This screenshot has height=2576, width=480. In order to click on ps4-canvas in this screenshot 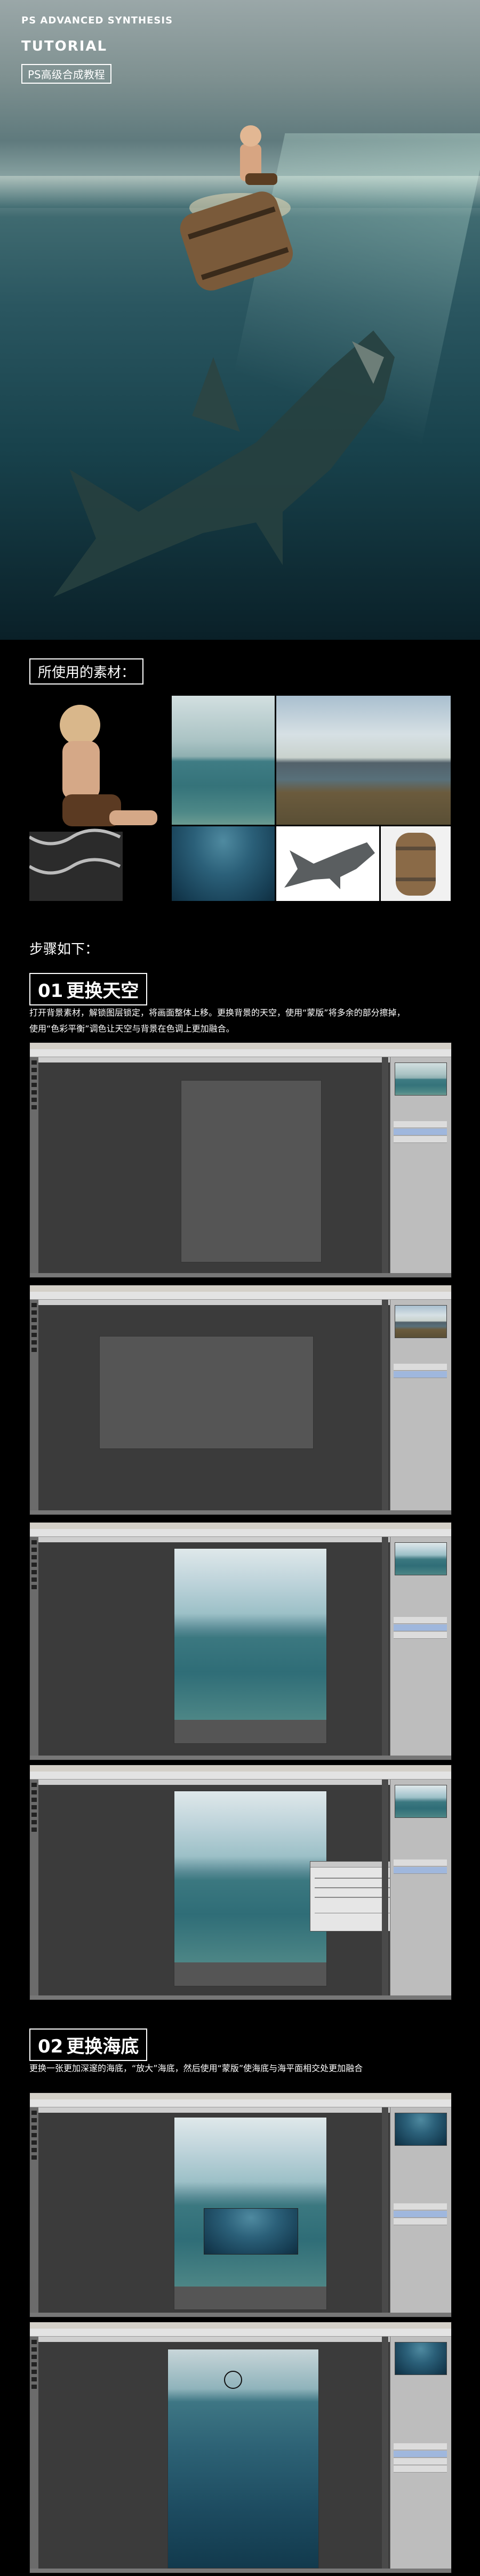, I will do `click(250, 1888)`.